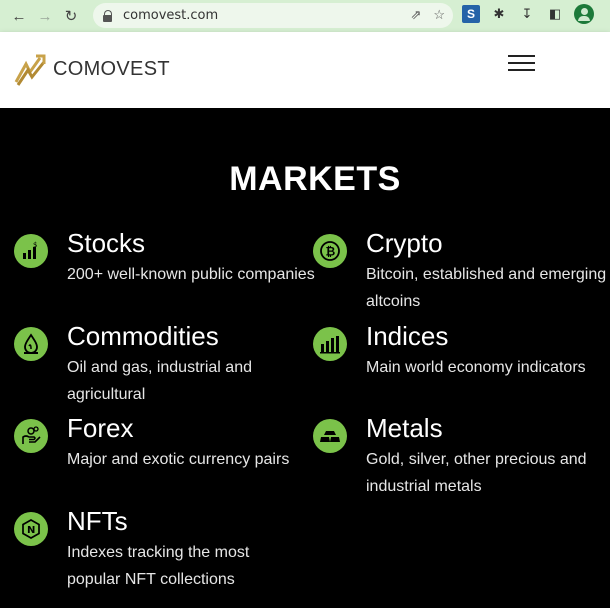 The image size is (610, 608). I want to click on market-item-title: Forex, so click(100, 428).